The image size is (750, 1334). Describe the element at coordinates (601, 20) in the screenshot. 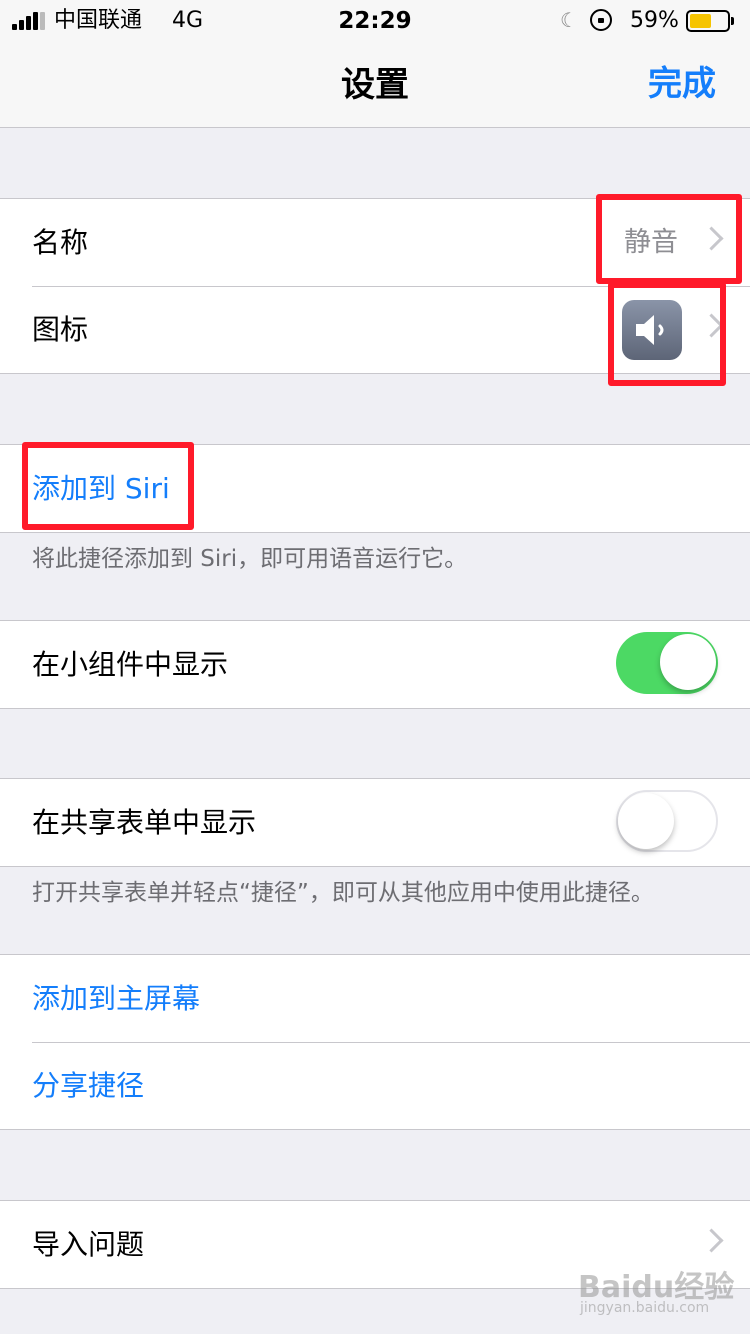

I see `rotation-lock-icon` at that location.